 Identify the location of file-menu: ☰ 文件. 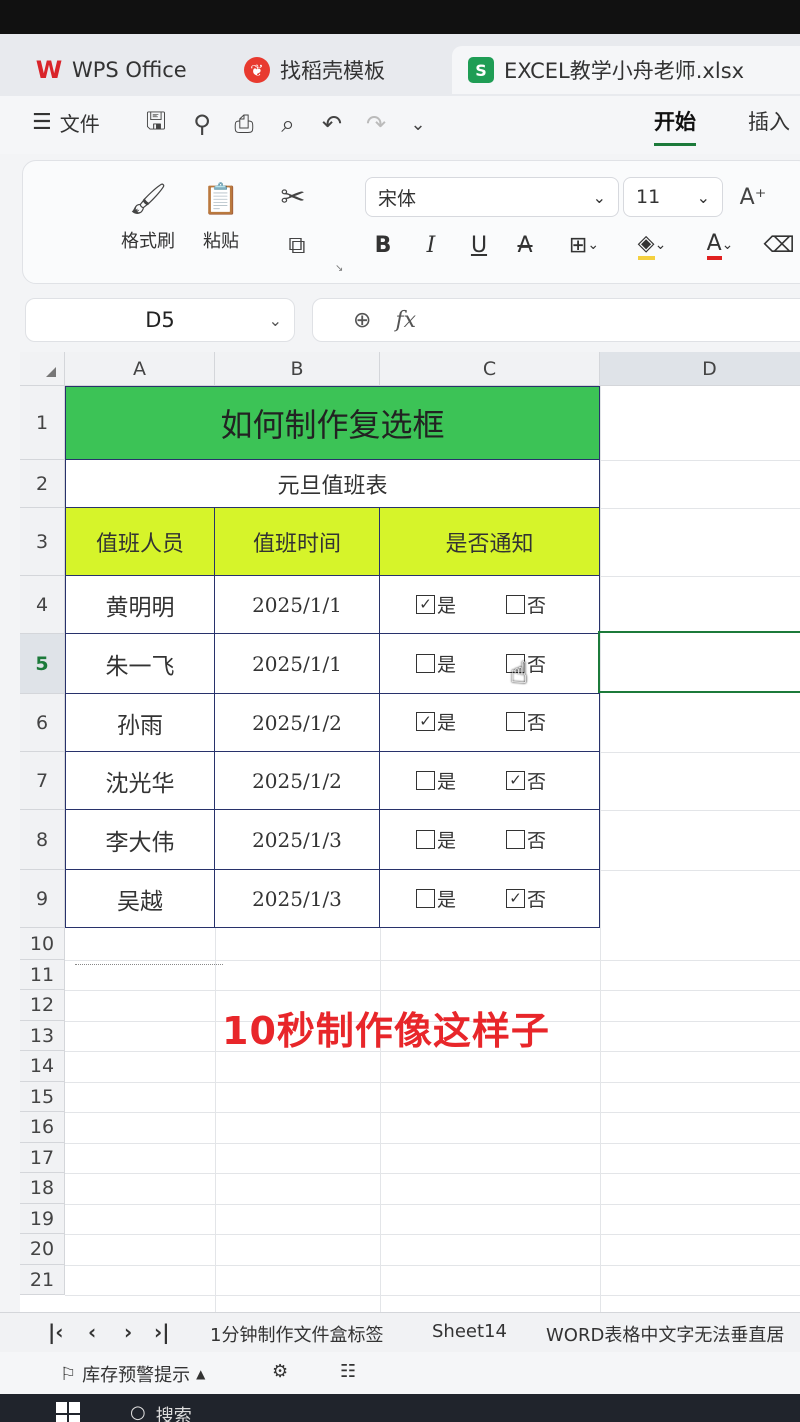
(66, 122).